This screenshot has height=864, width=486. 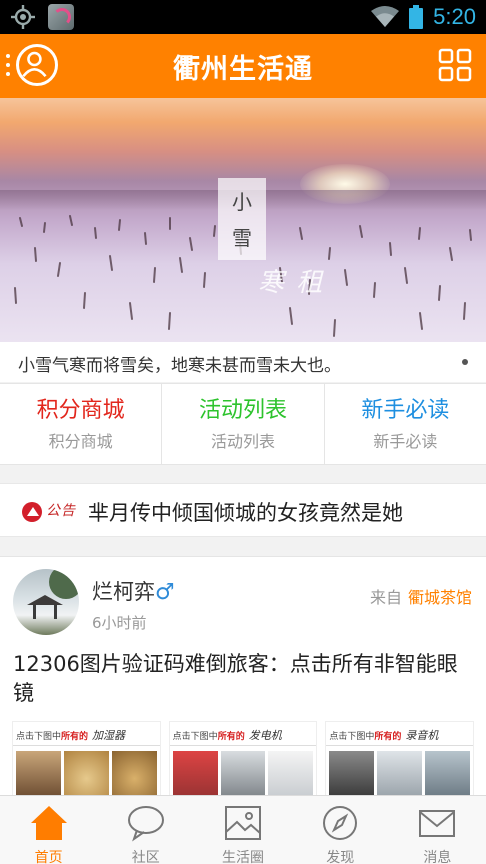 I want to click on quick-link-points-mall: 积分商城 积分商城, so click(x=81, y=424).